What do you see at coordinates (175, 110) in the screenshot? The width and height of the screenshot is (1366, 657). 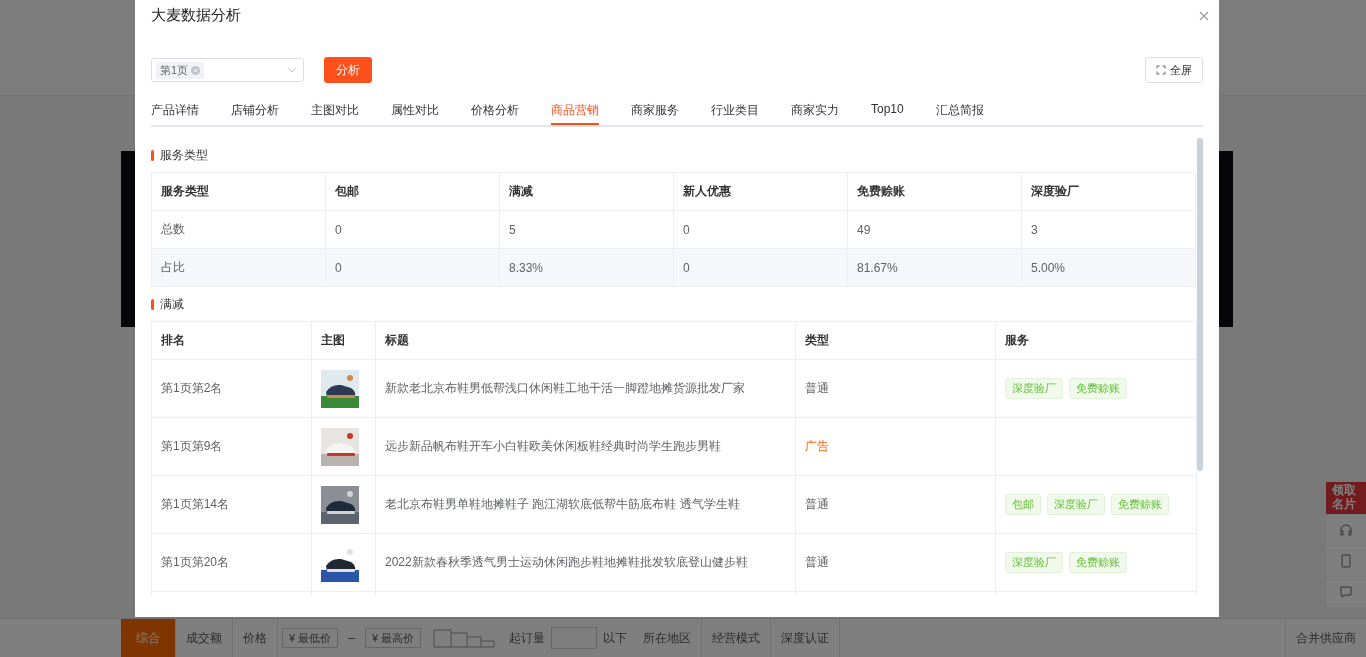 I see `tab: 产品详情` at bounding box center [175, 110].